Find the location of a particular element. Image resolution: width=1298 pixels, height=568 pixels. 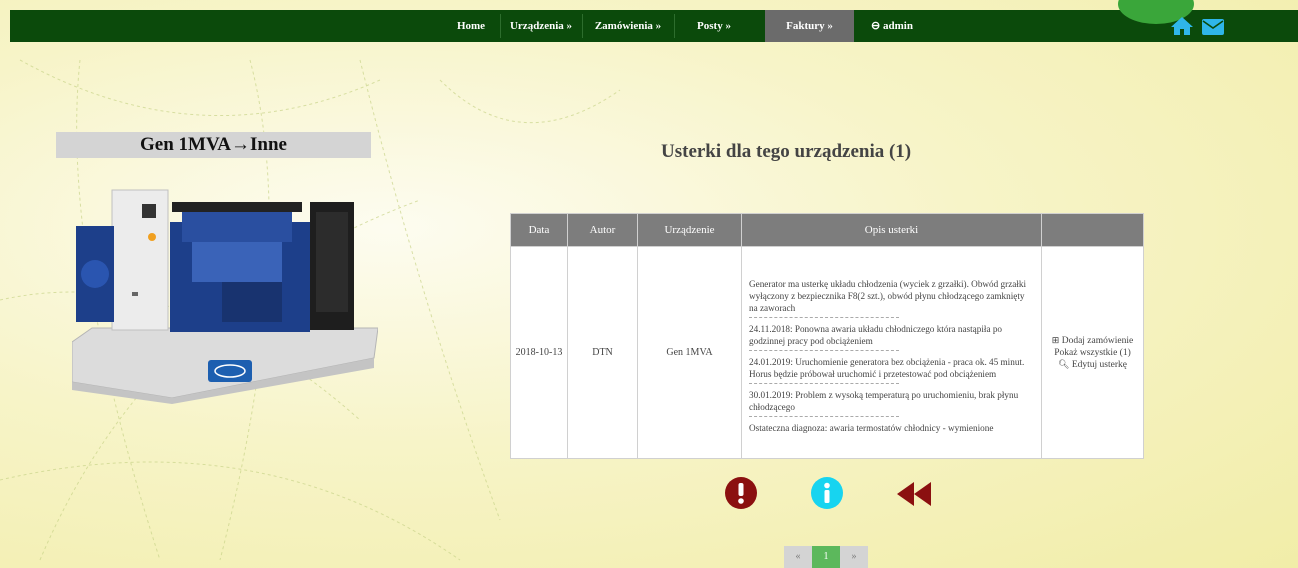

nav-faktury: Faktury » is located at coordinates (809, 26).